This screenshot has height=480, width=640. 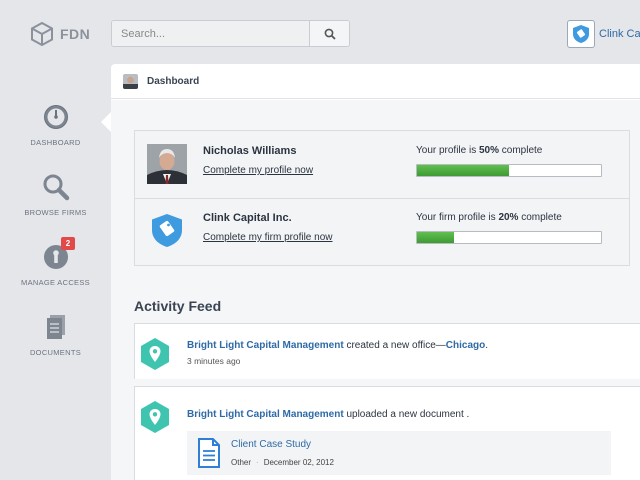 I want to click on activity-feed-title: Activity Feed, so click(x=178, y=306).